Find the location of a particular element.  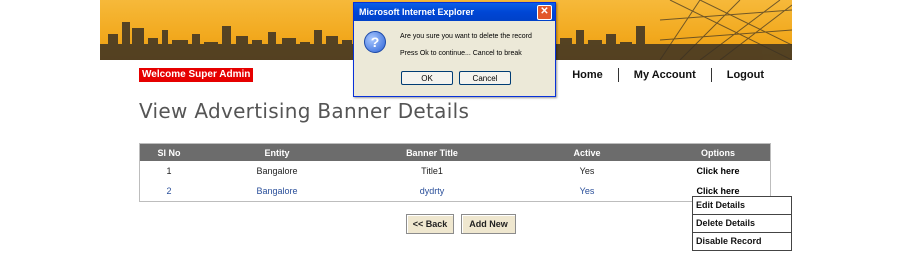

back-button: << Back is located at coordinates (430, 224).